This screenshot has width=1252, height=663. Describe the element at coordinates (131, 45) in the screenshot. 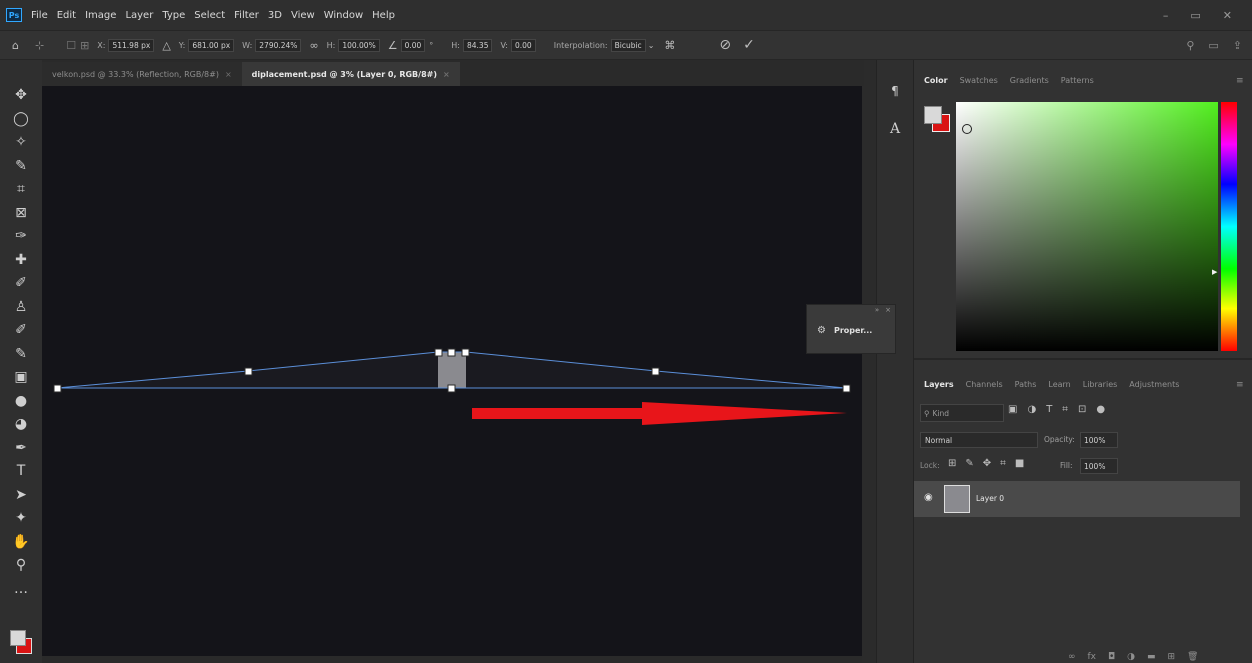

I see `x-field: 511.98 px` at that location.